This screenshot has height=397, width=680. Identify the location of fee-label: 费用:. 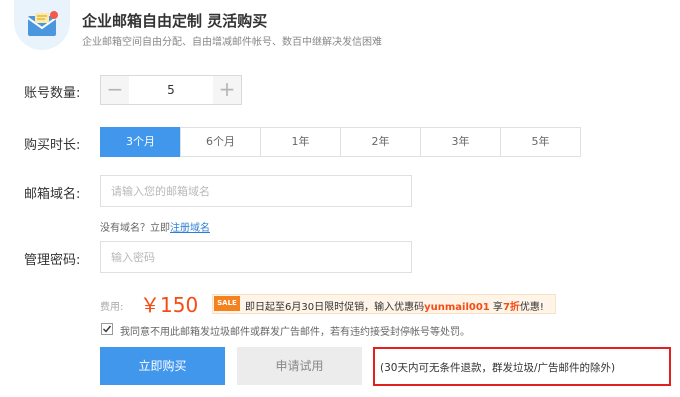
(112, 307).